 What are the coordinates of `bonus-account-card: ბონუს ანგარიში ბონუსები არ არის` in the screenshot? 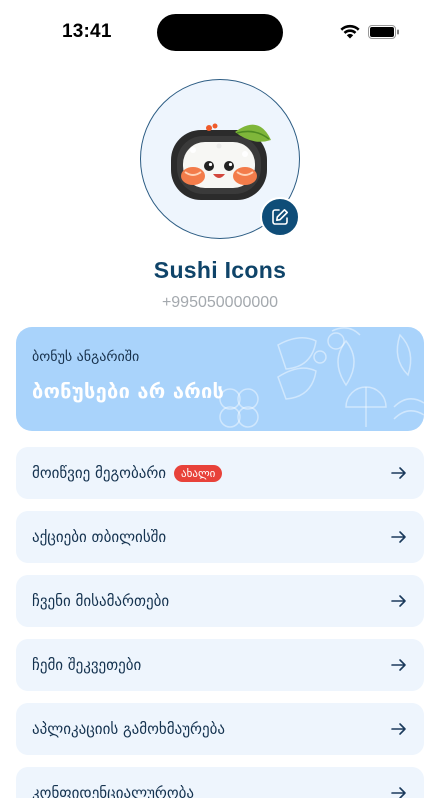 It's located at (220, 379).